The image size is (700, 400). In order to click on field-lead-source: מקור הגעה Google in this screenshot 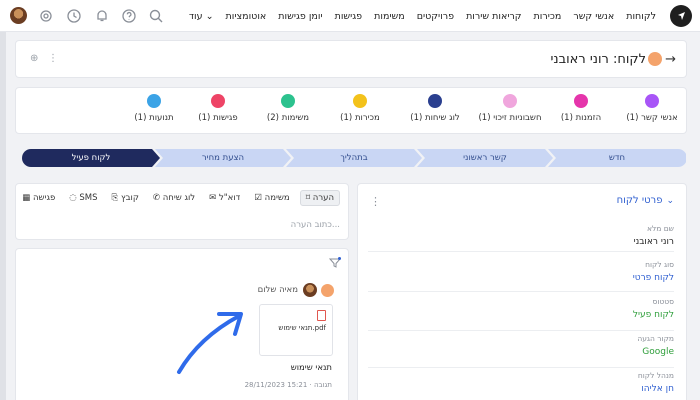, I will do `click(521, 351)`.